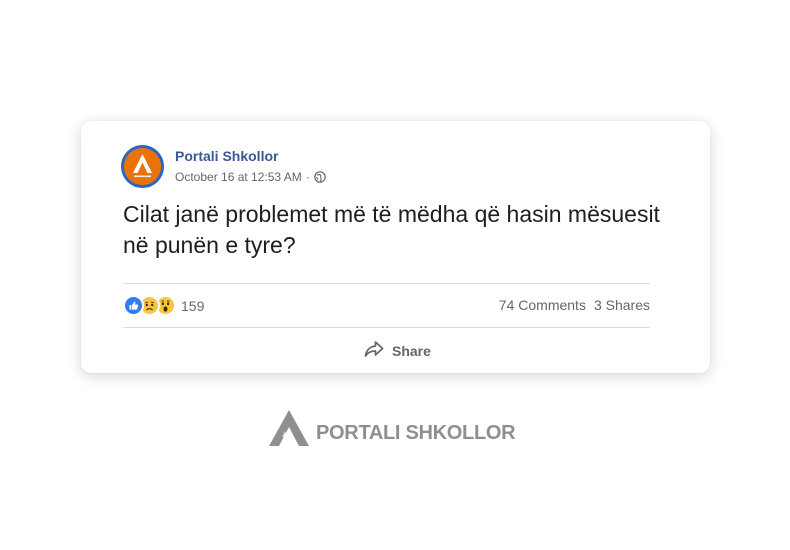  Describe the element at coordinates (133, 305) in the screenshot. I see `like-icon` at that location.